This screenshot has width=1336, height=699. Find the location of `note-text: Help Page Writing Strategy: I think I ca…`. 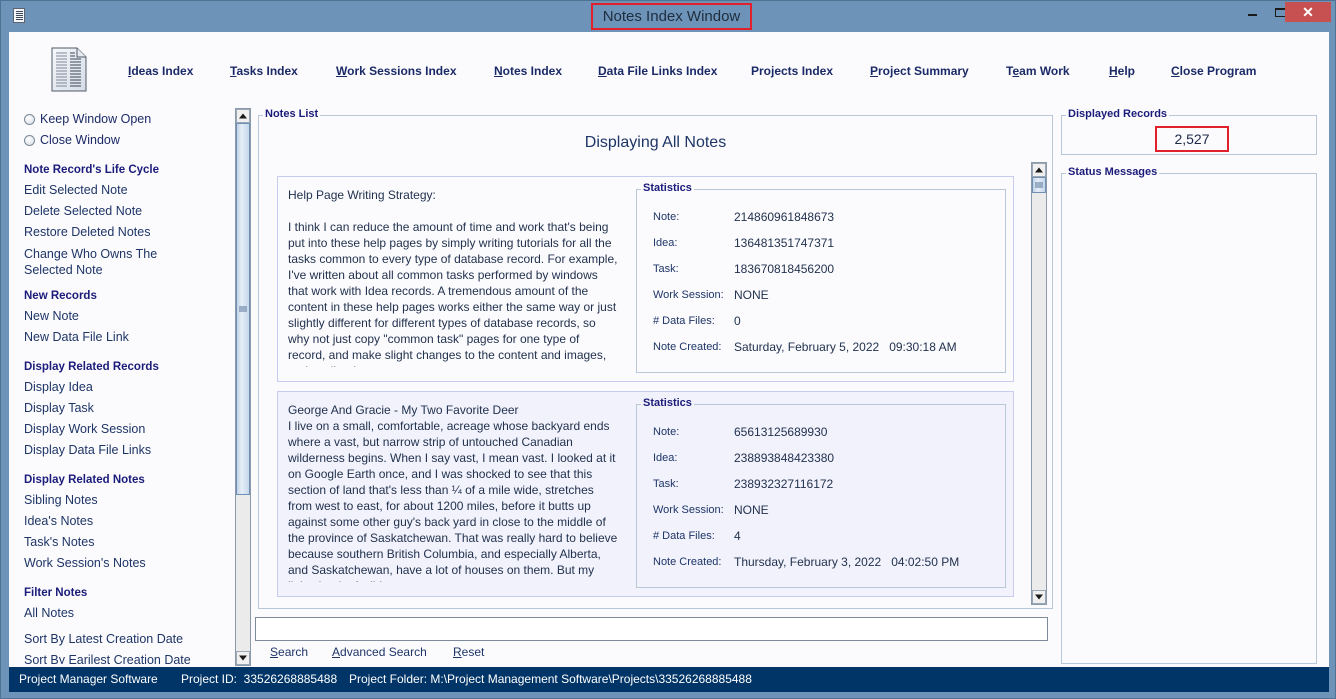

note-text: Help Page Writing Strategy: I think I ca… is located at coordinates (453, 277).